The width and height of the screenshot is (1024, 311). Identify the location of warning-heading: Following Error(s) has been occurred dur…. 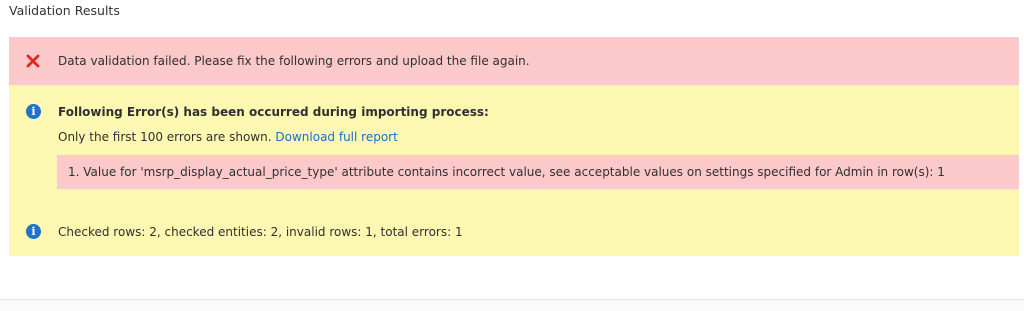
(273, 112).